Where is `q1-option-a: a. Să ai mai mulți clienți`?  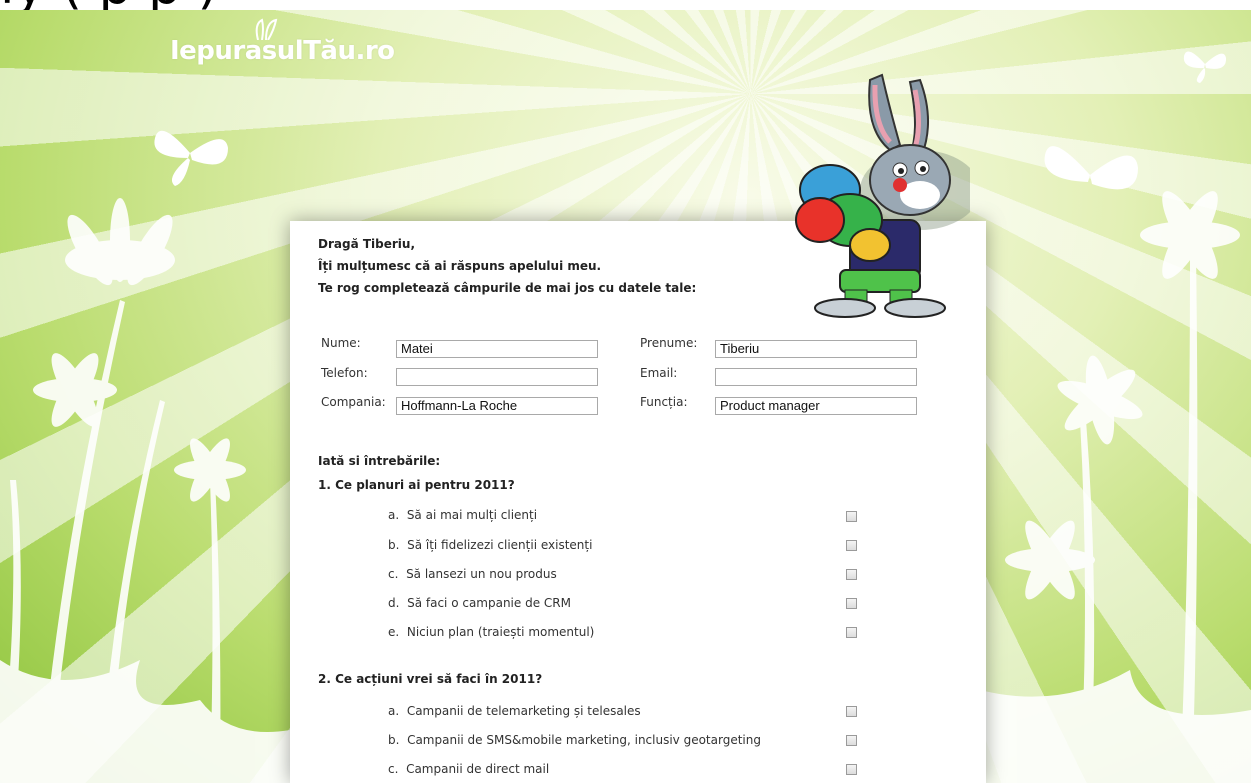 q1-option-a: a. Să ai mai mulți clienți is located at coordinates (463, 515).